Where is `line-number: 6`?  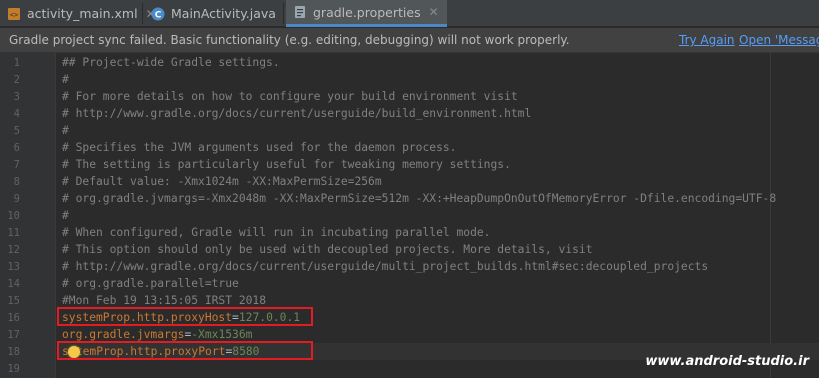 line-number: 6 is located at coordinates (16, 148).